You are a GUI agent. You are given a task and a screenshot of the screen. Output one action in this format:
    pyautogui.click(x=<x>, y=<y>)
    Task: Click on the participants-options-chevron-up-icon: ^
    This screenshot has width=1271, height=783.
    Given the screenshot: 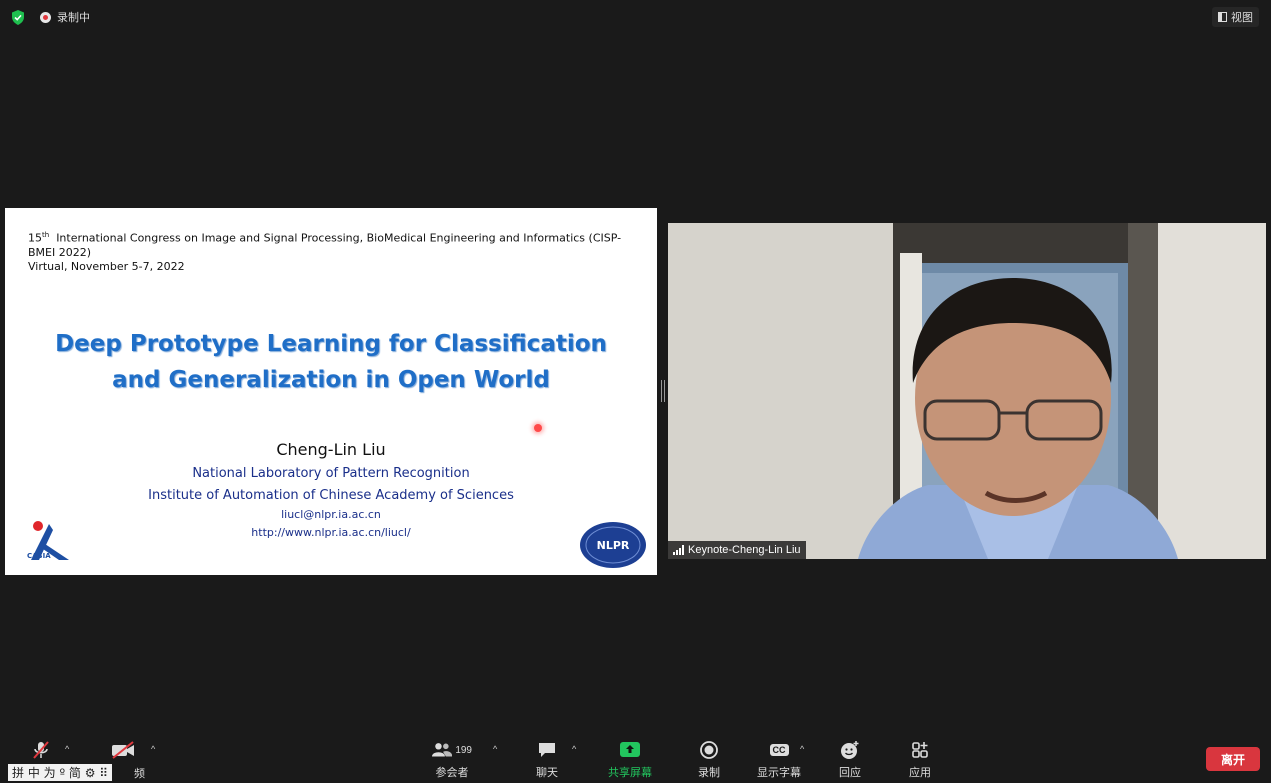 What is the action you would take?
    pyautogui.click(x=495, y=749)
    